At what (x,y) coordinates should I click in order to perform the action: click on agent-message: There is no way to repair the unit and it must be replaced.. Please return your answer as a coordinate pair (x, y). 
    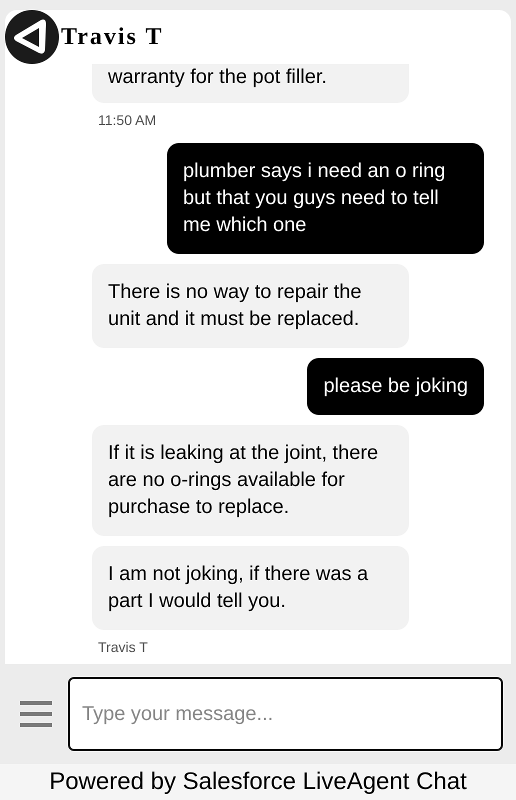
    Looking at the image, I should click on (250, 306).